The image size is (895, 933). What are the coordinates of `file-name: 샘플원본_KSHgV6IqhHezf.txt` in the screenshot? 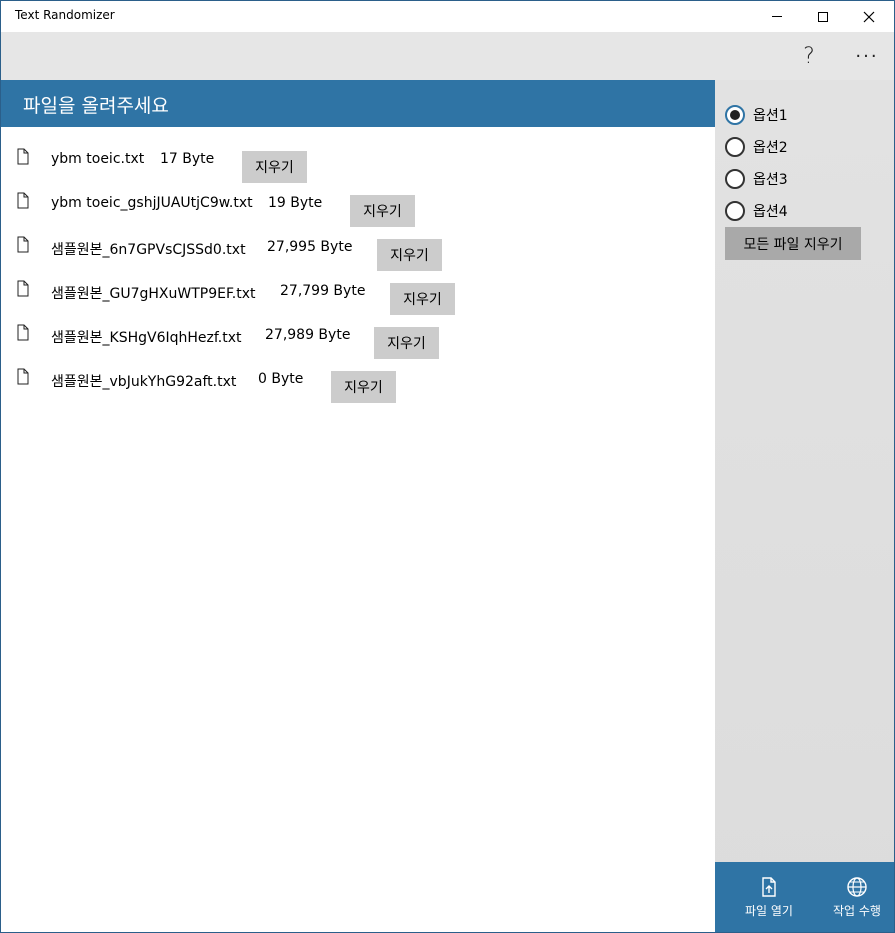 It's located at (146, 338).